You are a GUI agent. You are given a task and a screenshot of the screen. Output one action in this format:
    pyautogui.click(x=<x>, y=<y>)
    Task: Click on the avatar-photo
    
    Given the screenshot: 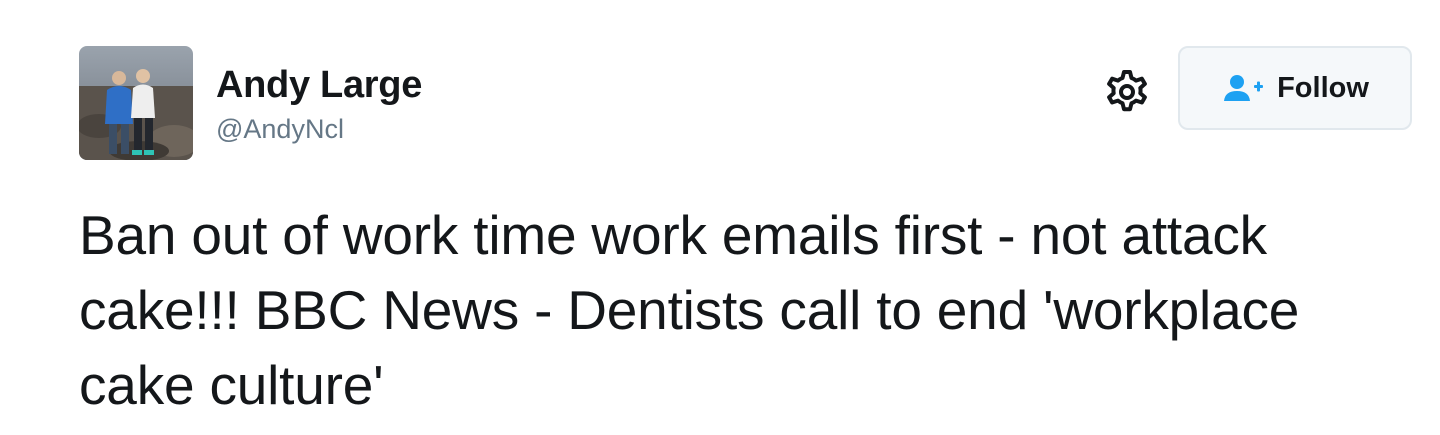 What is the action you would take?
    pyautogui.click(x=136, y=103)
    